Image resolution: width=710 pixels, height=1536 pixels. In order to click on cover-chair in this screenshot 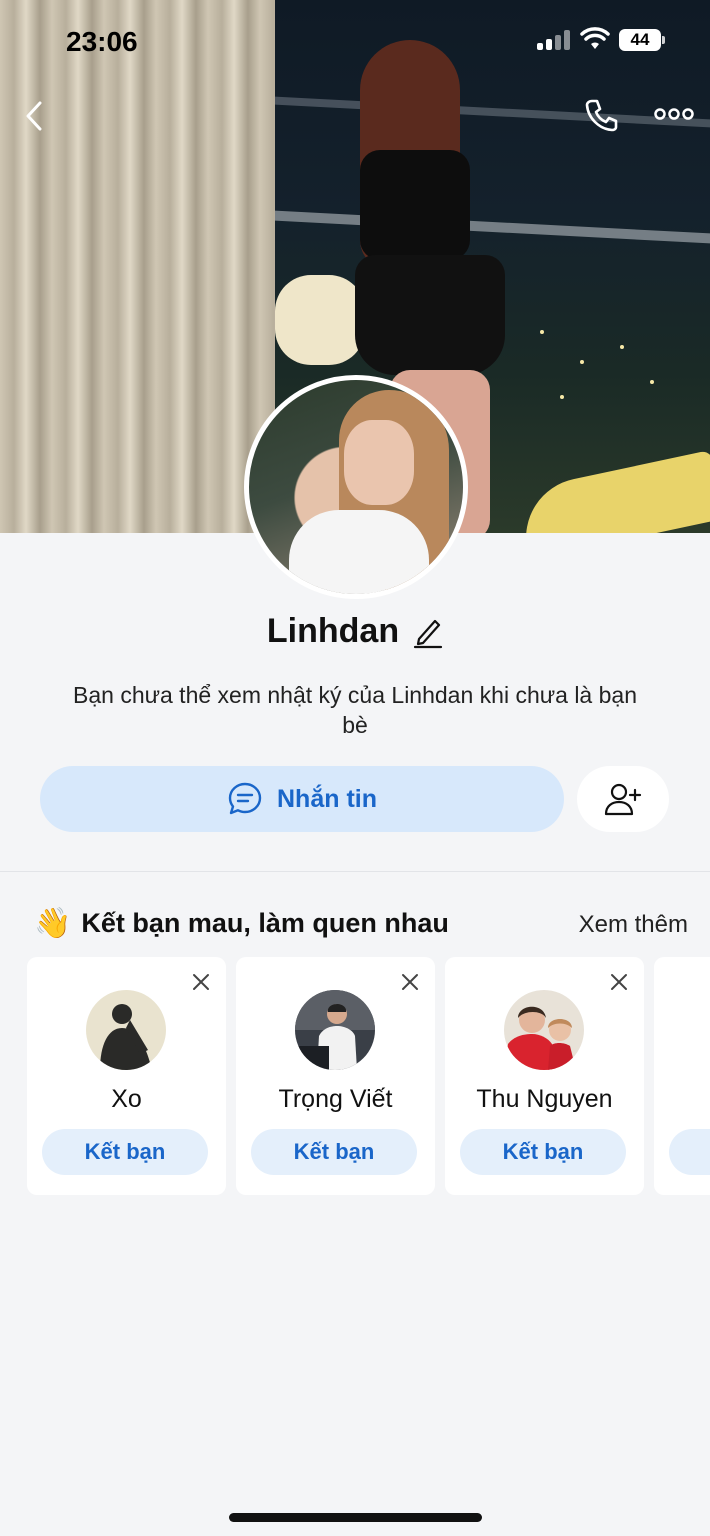, I will do `click(612, 491)`.